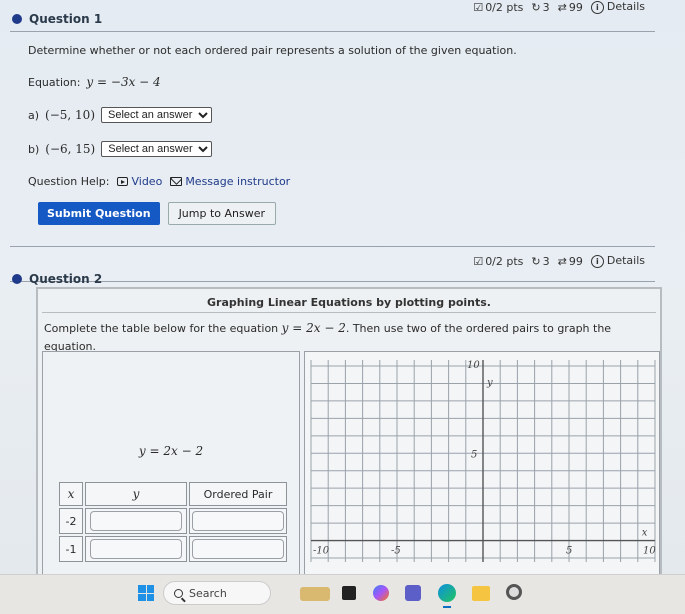 The height and width of the screenshot is (614, 685). What do you see at coordinates (146, 593) in the screenshot?
I see `windows-start-icon` at bounding box center [146, 593].